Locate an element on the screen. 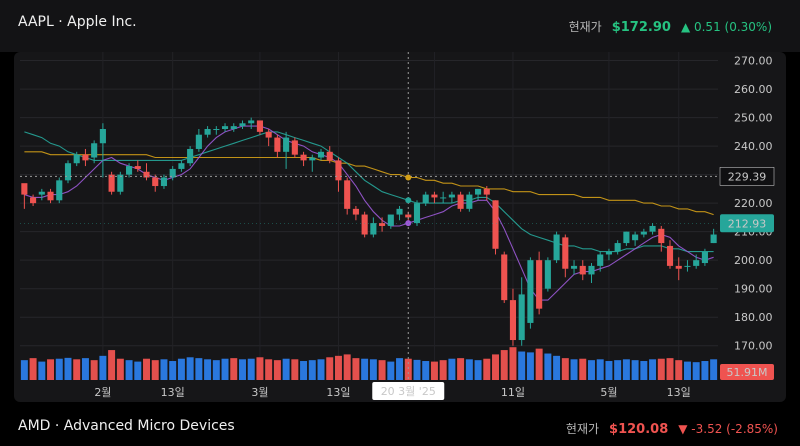 This screenshot has height=446, width=800. price-summary: 현재가 $172.90 ▲ 0.51 (0.30%) is located at coordinates (670, 26).